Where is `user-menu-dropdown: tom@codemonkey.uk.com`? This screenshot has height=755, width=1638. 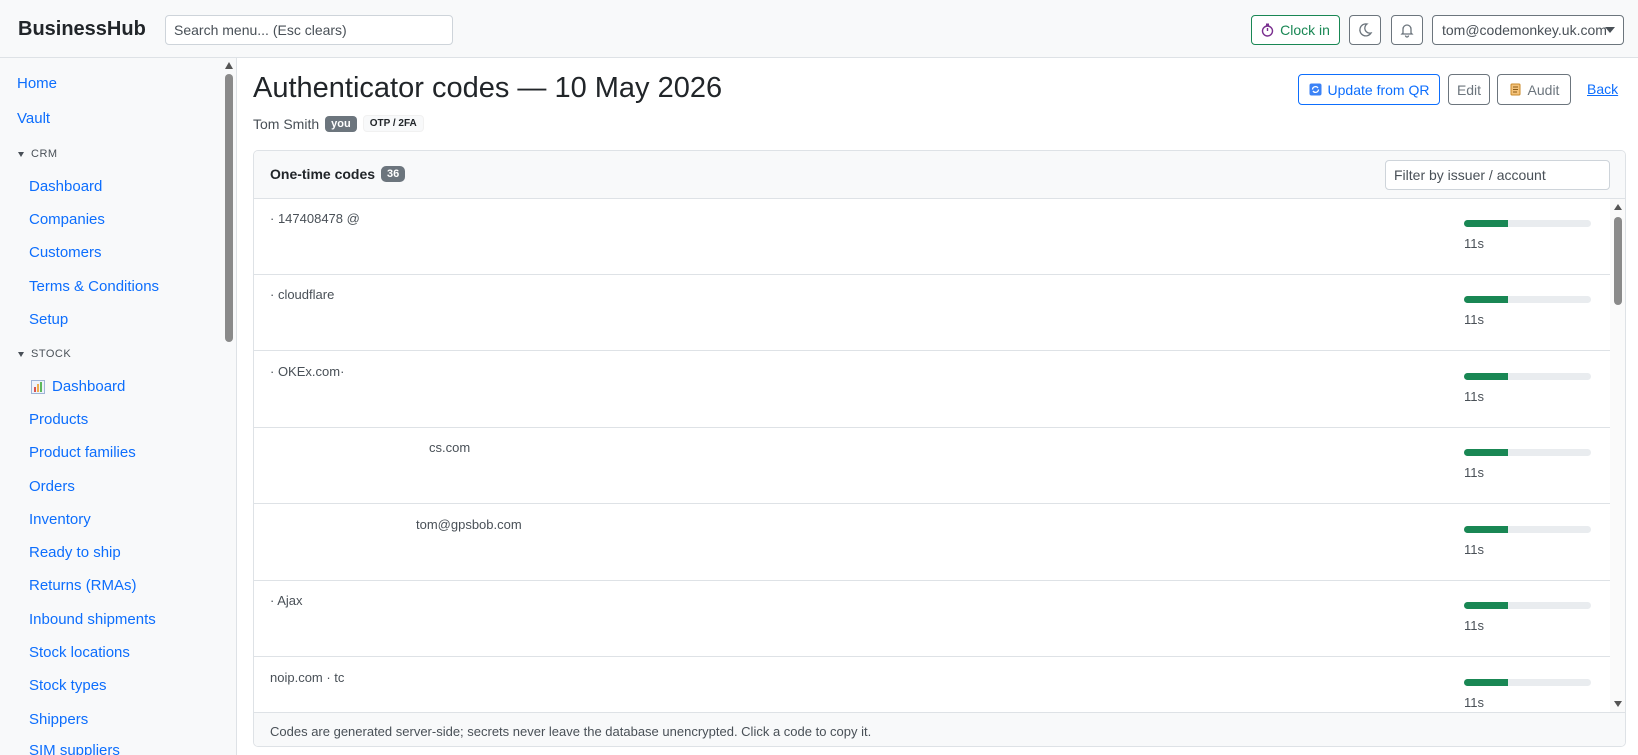
user-menu-dropdown: tom@codemonkey.uk.com is located at coordinates (1528, 30).